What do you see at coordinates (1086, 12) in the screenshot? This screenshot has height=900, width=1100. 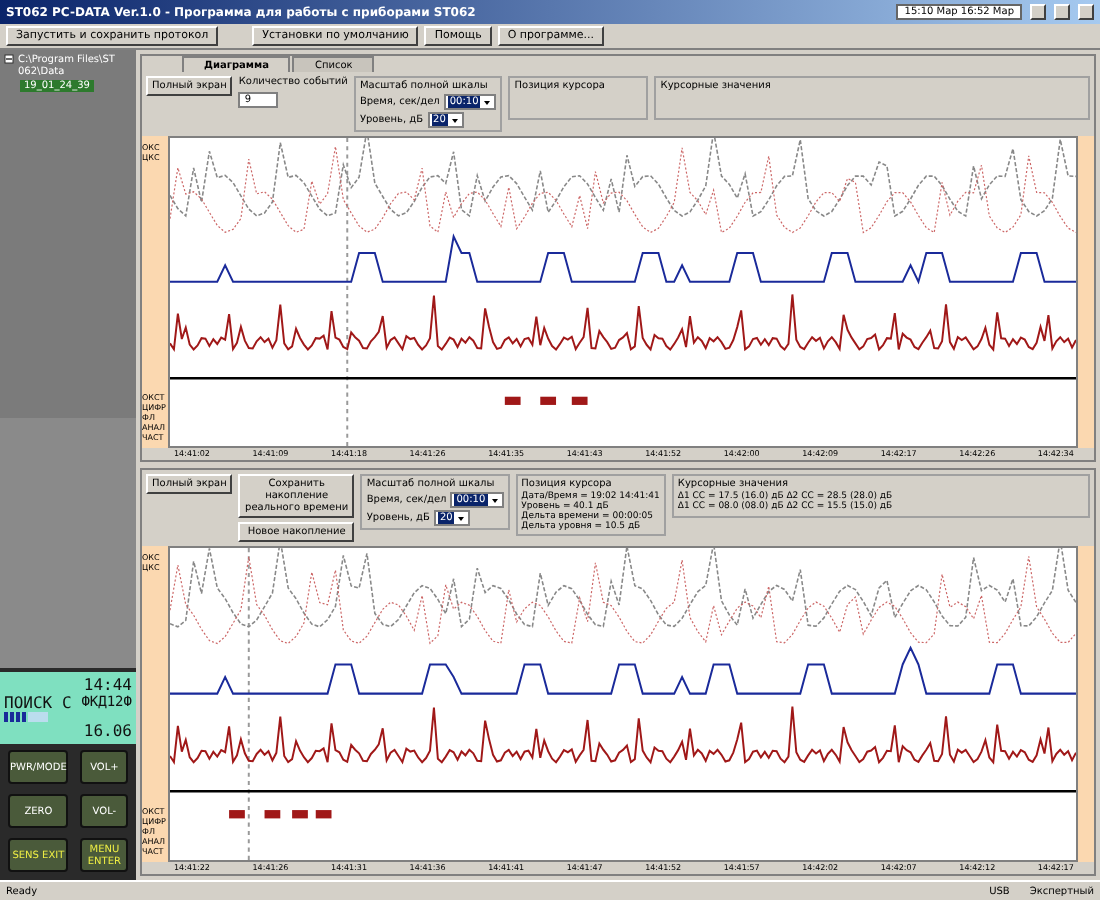 I see `close-button` at bounding box center [1086, 12].